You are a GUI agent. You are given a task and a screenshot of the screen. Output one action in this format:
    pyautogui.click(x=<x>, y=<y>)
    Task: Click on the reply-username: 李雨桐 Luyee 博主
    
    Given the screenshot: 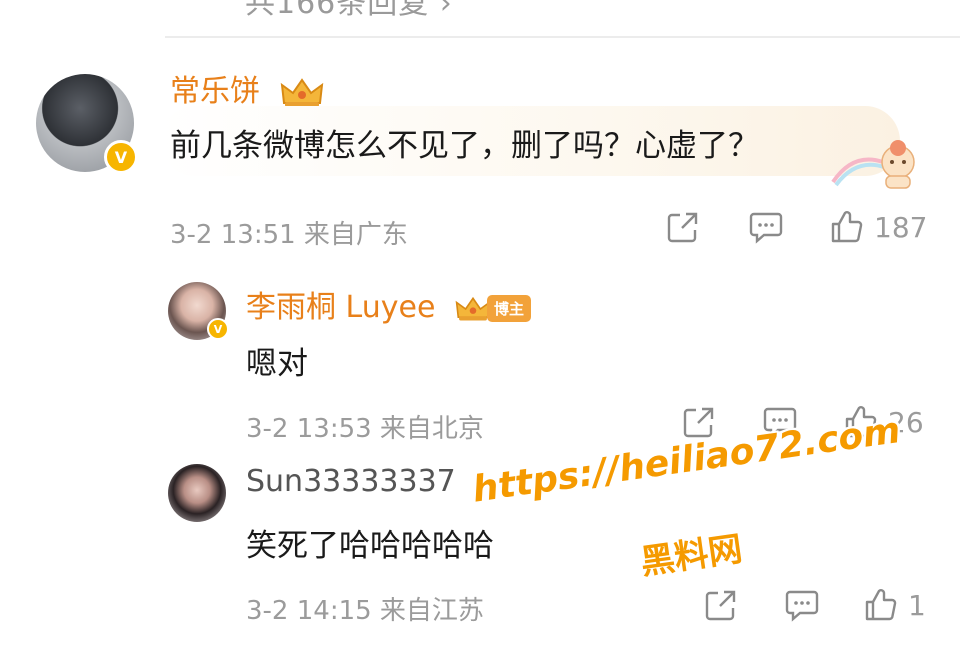 What is the action you would take?
    pyautogui.click(x=388, y=304)
    